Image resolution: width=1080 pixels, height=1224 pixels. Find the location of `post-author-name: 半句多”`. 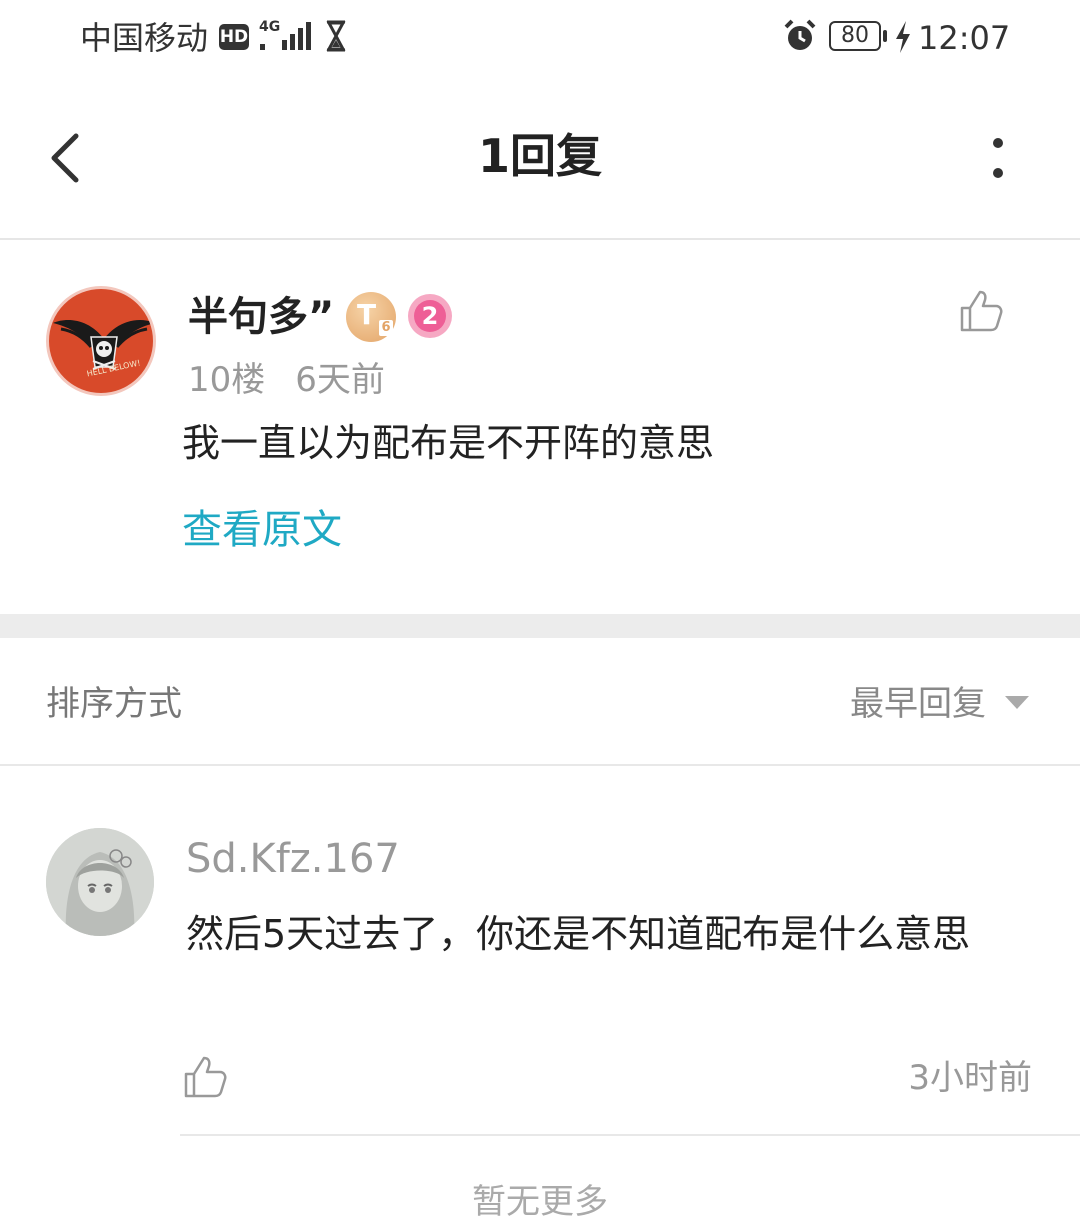

post-author-name: 半句多” is located at coordinates (261, 317).